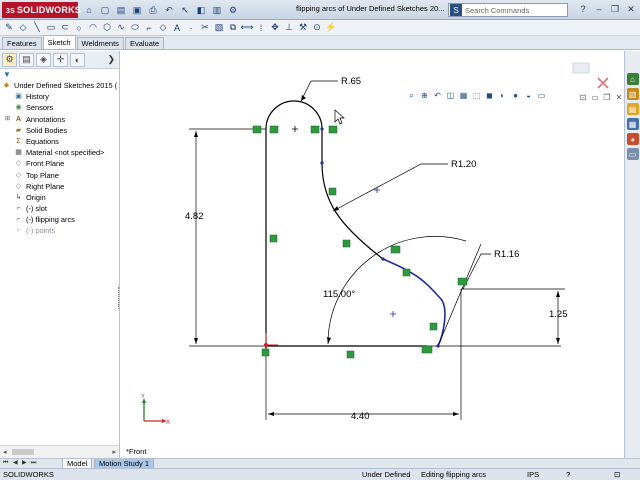  I want to click on tab-first-icon: ⏮, so click(5, 463).